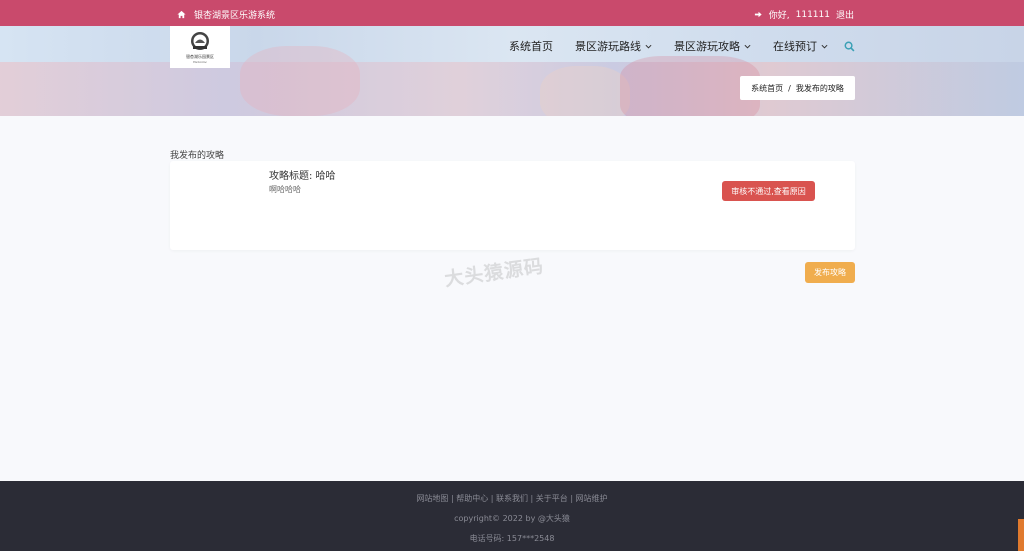 The height and width of the screenshot is (551, 1024). I want to click on nav-label: 景区游玩路线, so click(608, 46).